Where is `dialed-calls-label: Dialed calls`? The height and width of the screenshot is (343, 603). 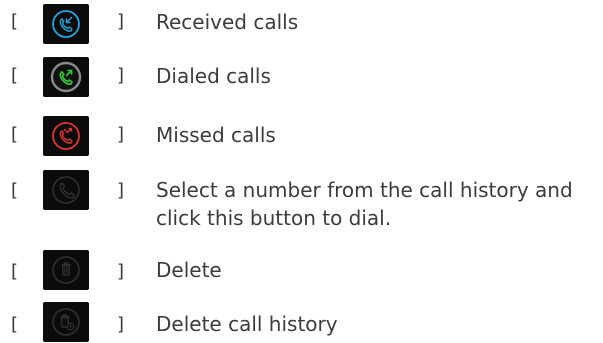
dialed-calls-label: Dialed calls is located at coordinates (213, 76).